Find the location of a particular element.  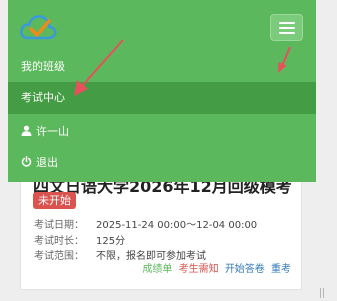

retake-link: 重考 is located at coordinates (281, 269).